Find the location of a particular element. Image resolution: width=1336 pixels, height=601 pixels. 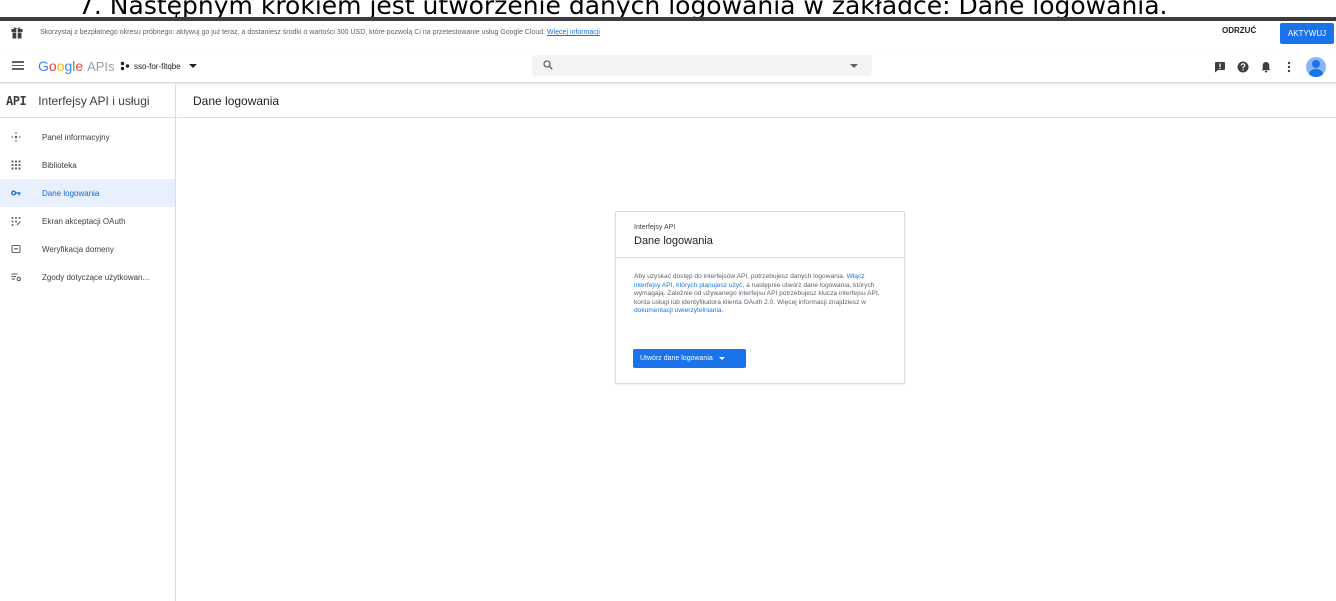

learn-more-link: Więcej informacji is located at coordinates (573, 32).